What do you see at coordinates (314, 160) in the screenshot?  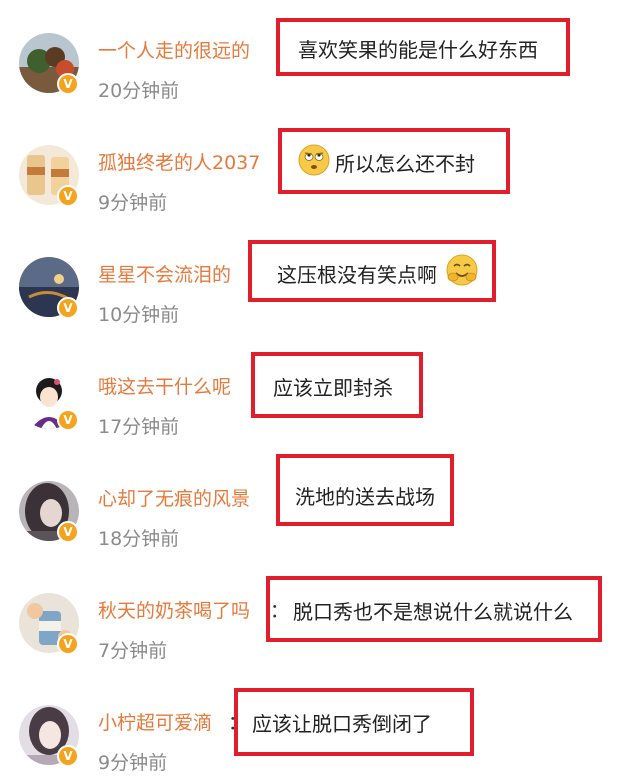 I see `eye-roll-emoji-icon` at bounding box center [314, 160].